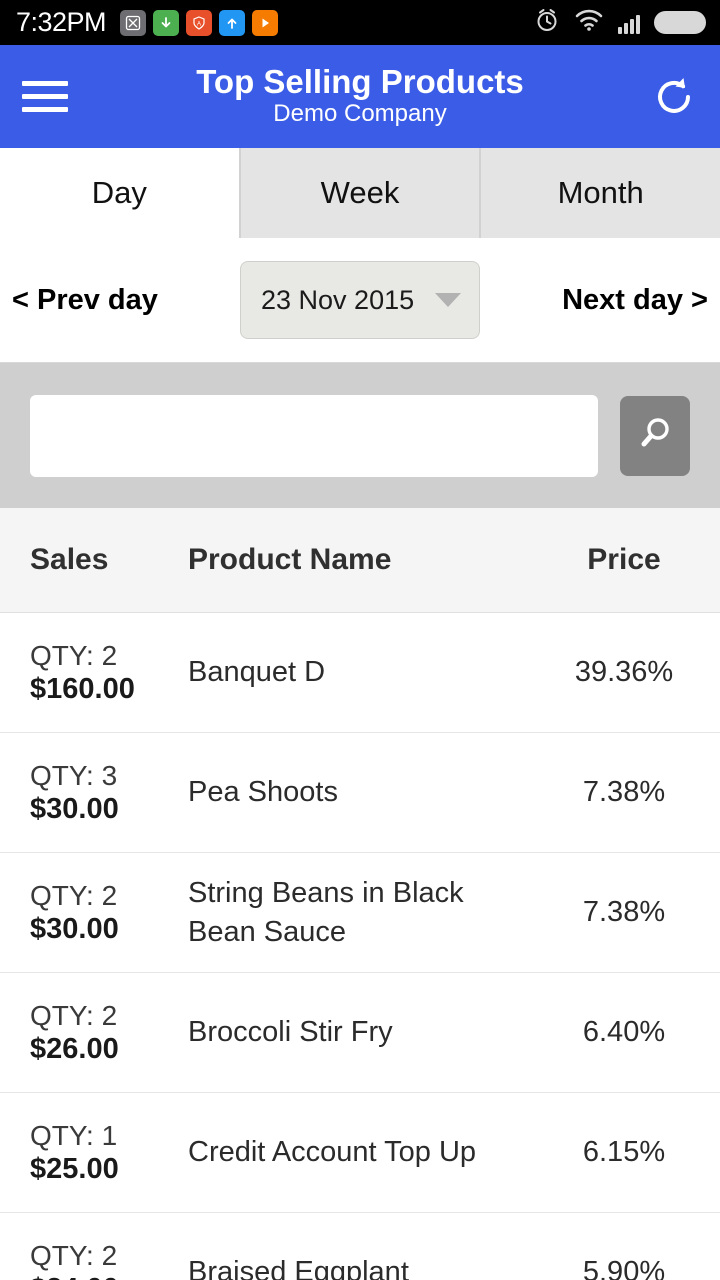  I want to click on column-header-sales: Sales, so click(69, 559).